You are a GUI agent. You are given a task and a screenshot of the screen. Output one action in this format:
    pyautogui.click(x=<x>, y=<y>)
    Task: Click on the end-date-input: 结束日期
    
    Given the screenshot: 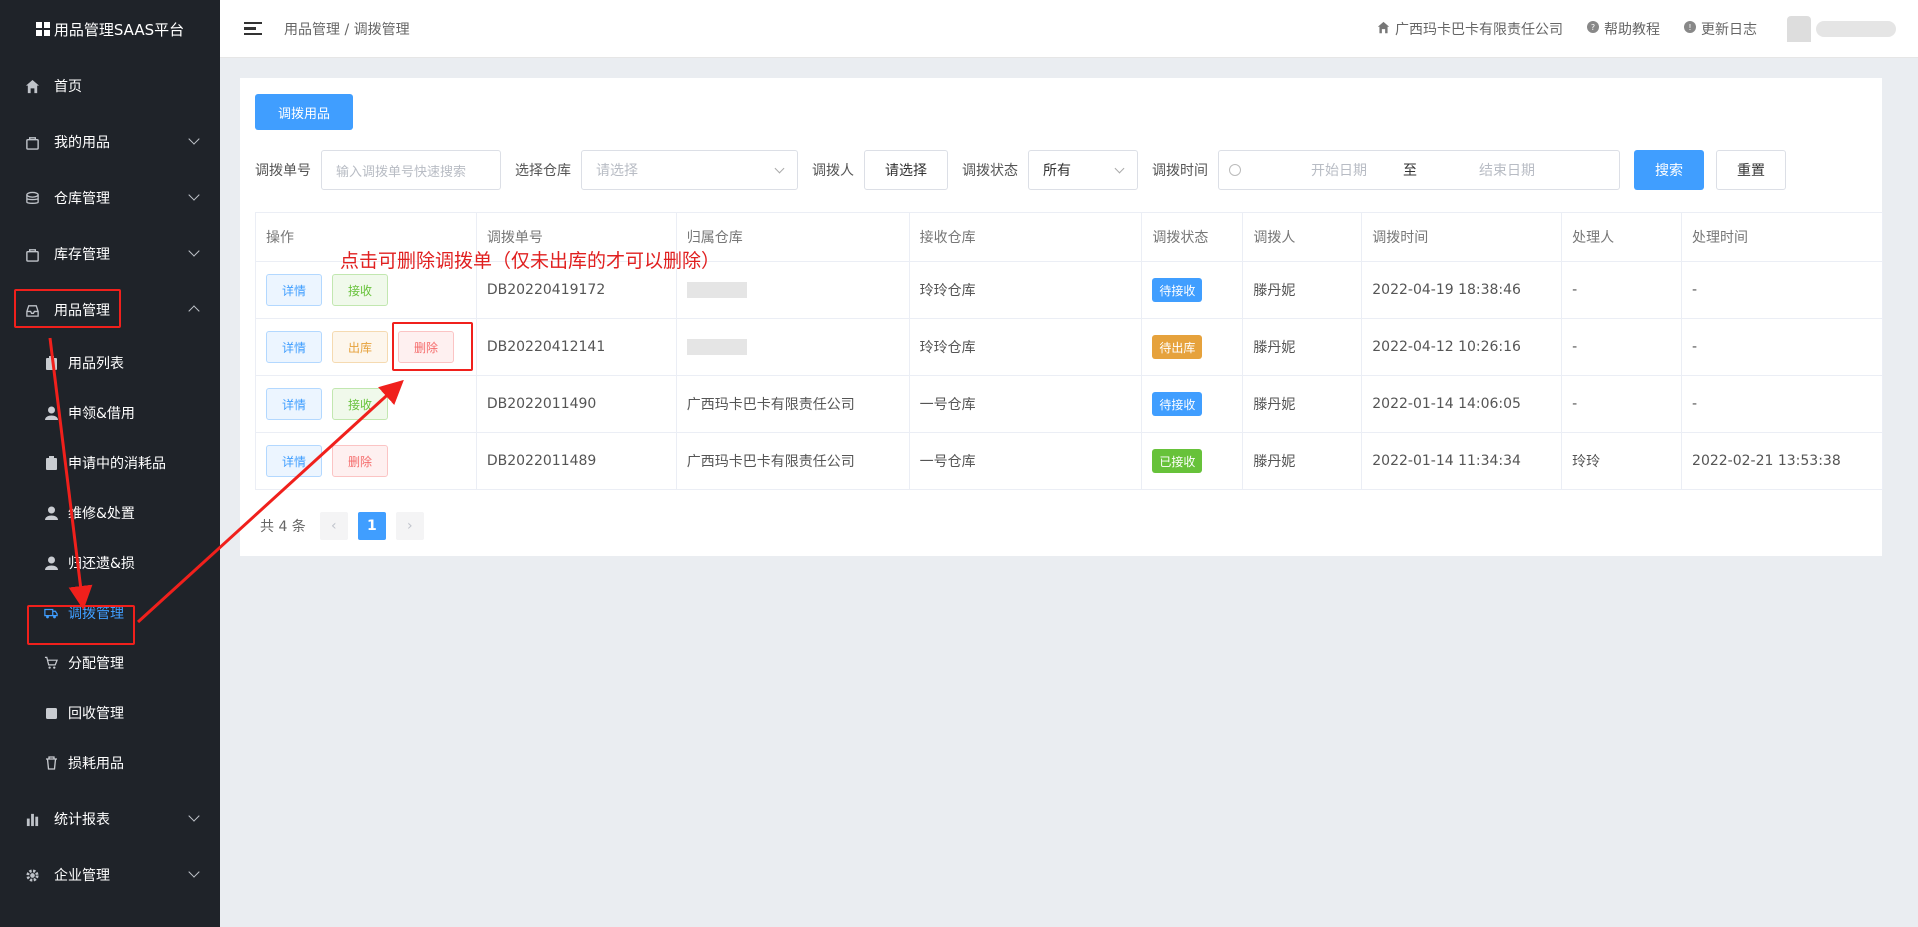 What is the action you would take?
    pyautogui.click(x=1507, y=170)
    